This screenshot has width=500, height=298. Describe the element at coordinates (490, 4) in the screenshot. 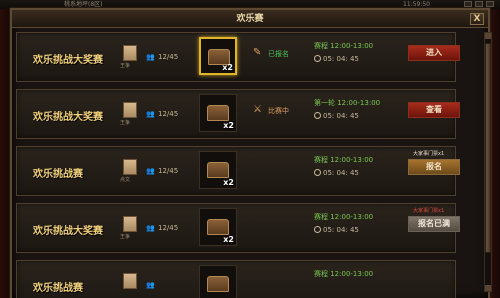

I see `close-window-icon` at that location.